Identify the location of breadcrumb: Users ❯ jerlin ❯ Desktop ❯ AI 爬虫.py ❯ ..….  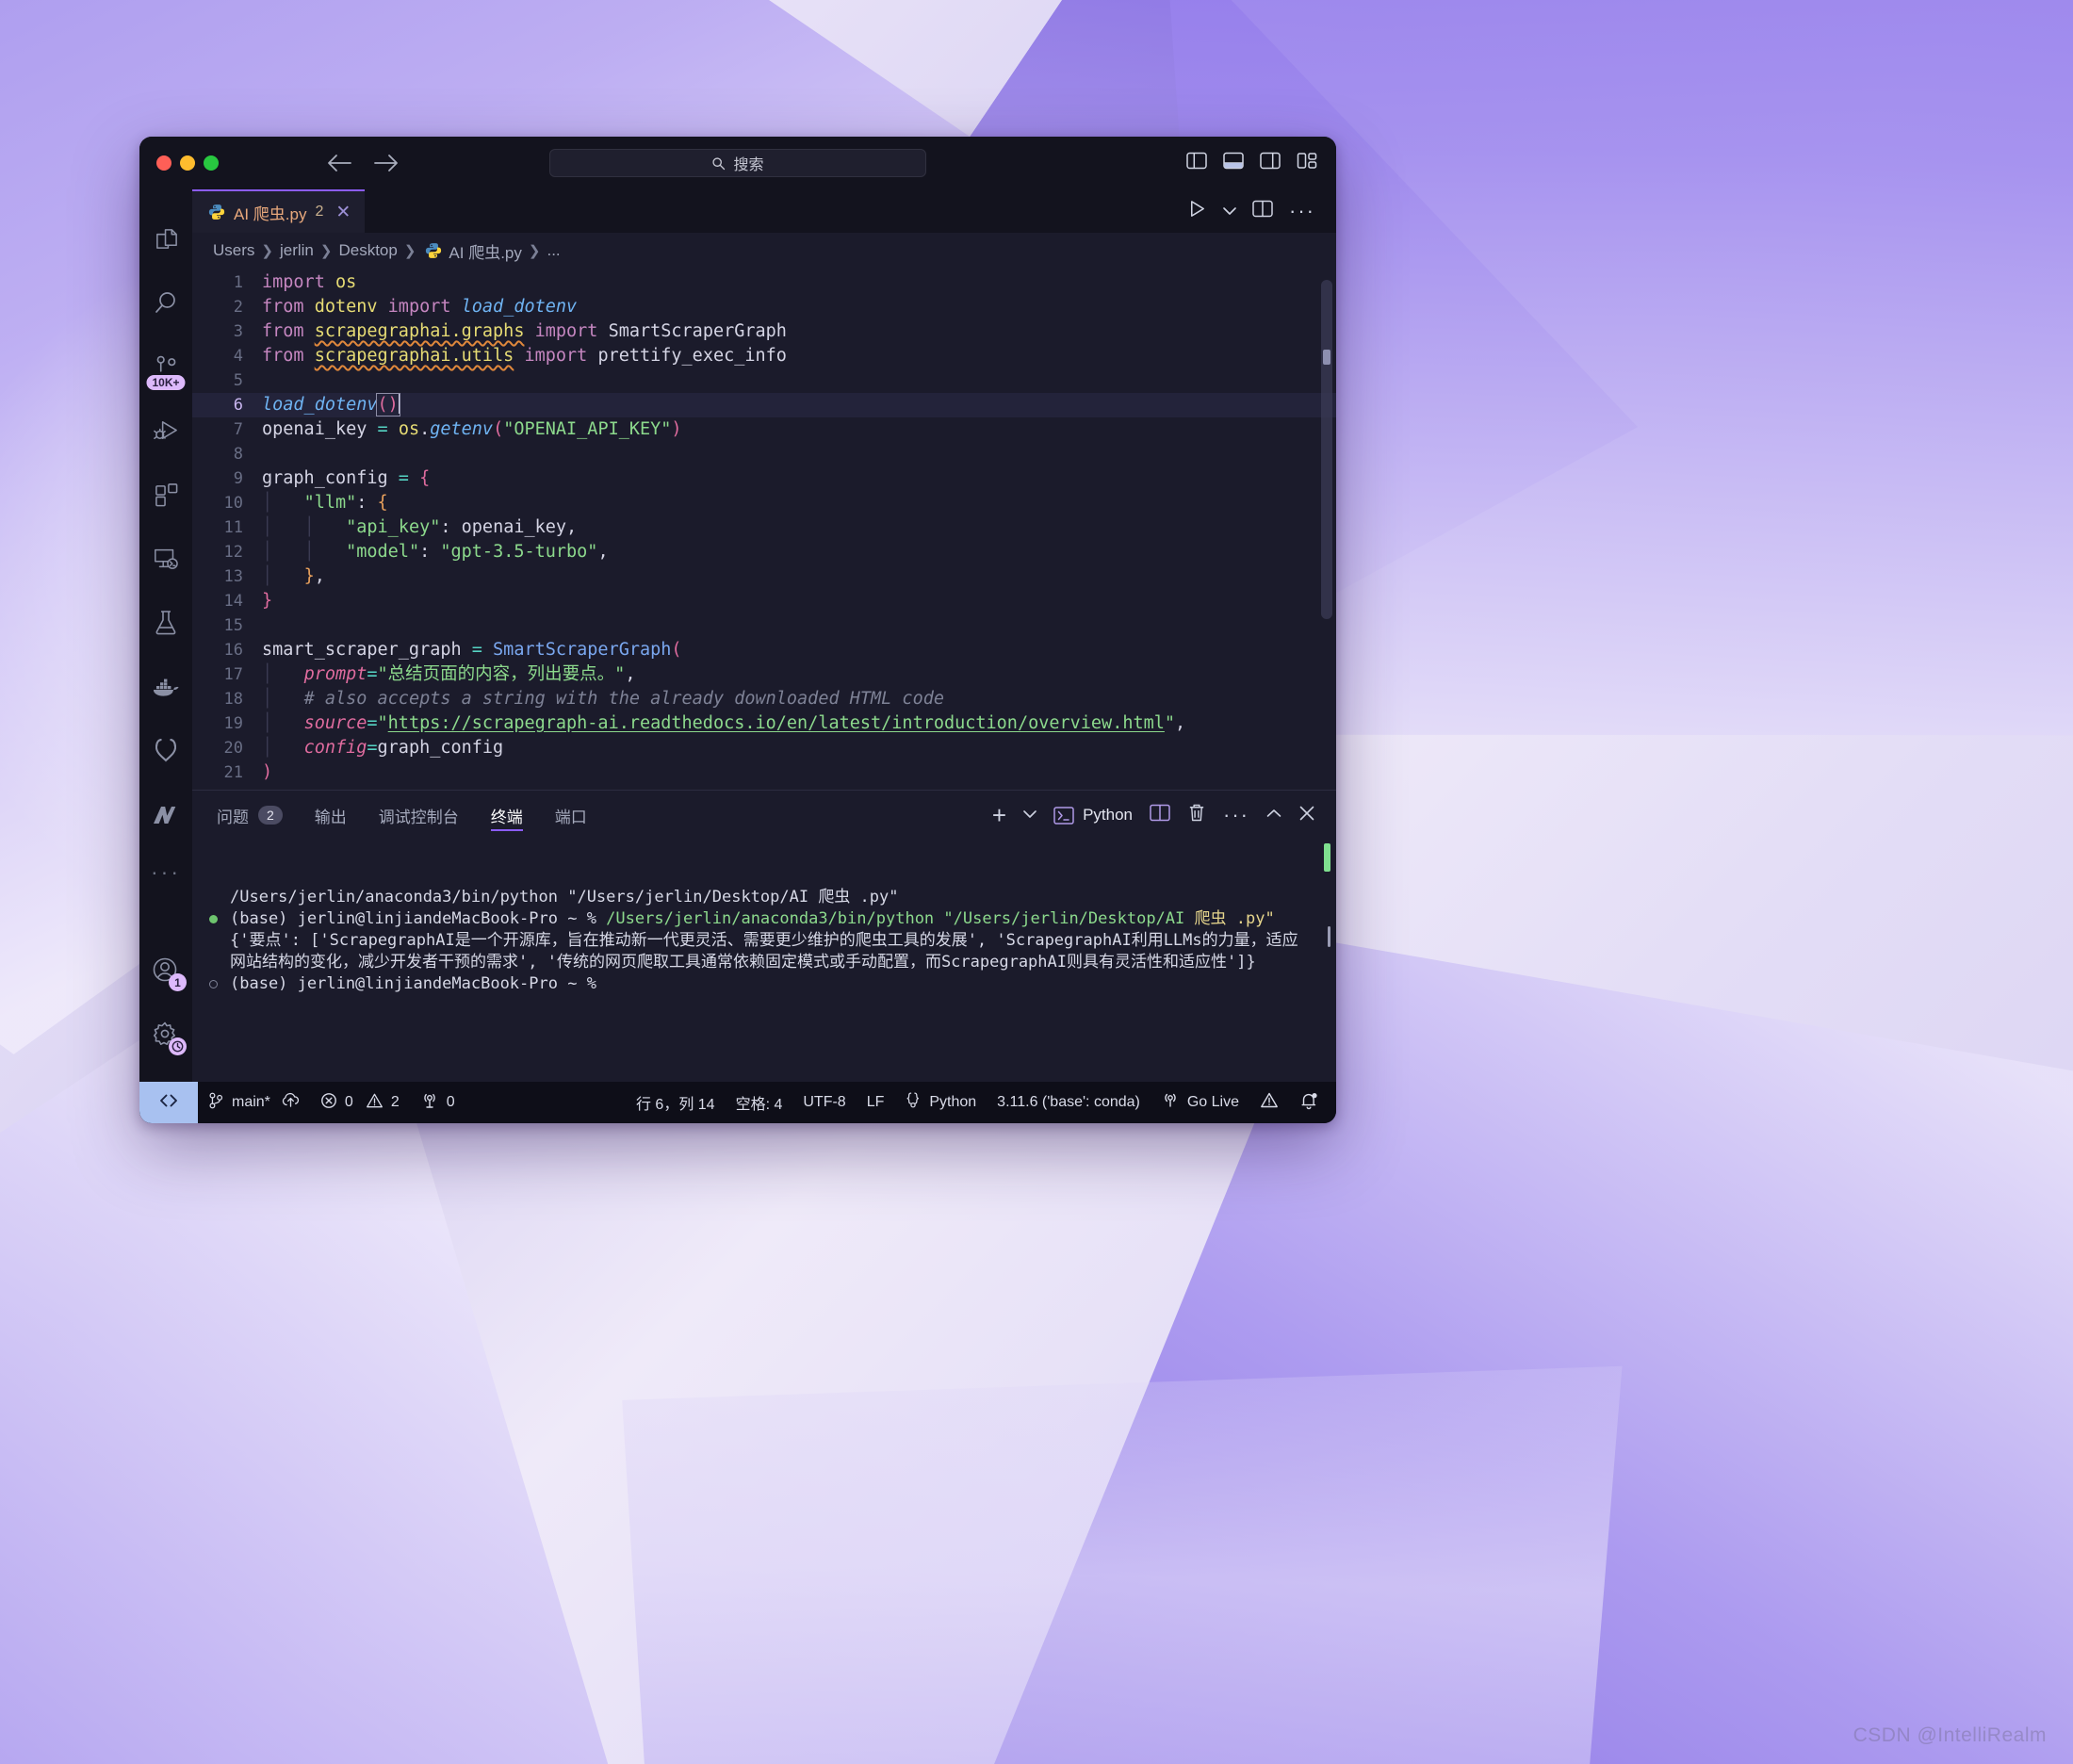
(764, 251).